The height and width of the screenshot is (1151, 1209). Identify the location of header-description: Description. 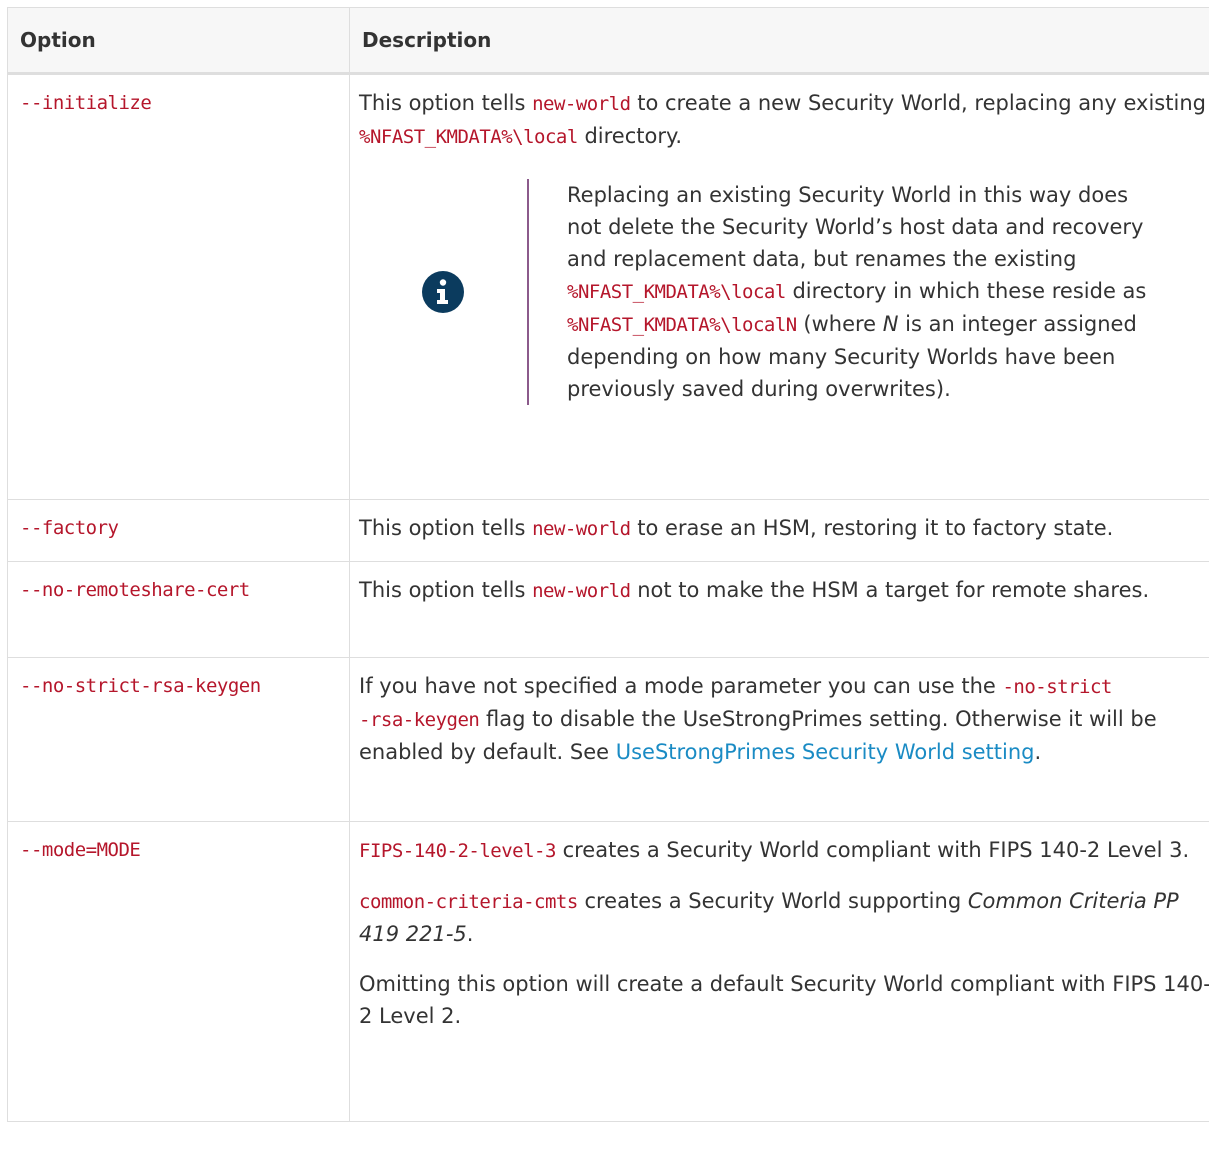
(779, 41).